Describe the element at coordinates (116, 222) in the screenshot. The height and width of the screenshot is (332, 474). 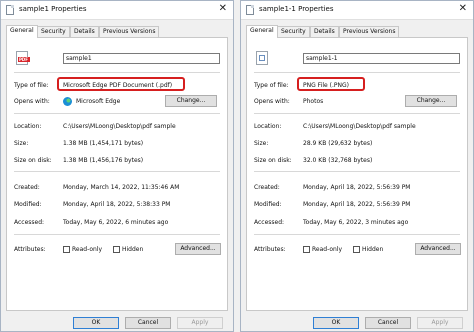
I see `accessed-value: Today, May 6, 2022, 6 minutes ago` at that location.